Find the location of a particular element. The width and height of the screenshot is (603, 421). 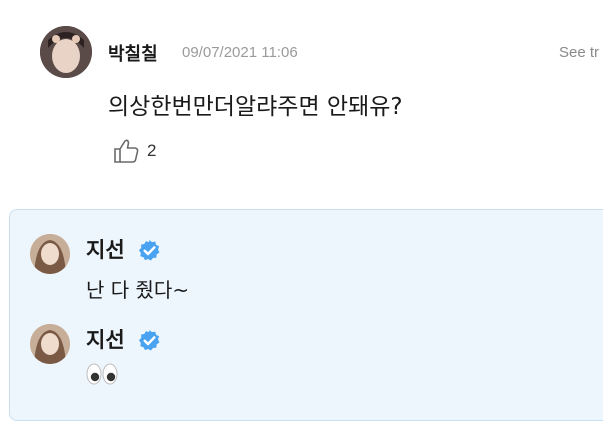

comment-author: 박칠칠 is located at coordinates (133, 53).